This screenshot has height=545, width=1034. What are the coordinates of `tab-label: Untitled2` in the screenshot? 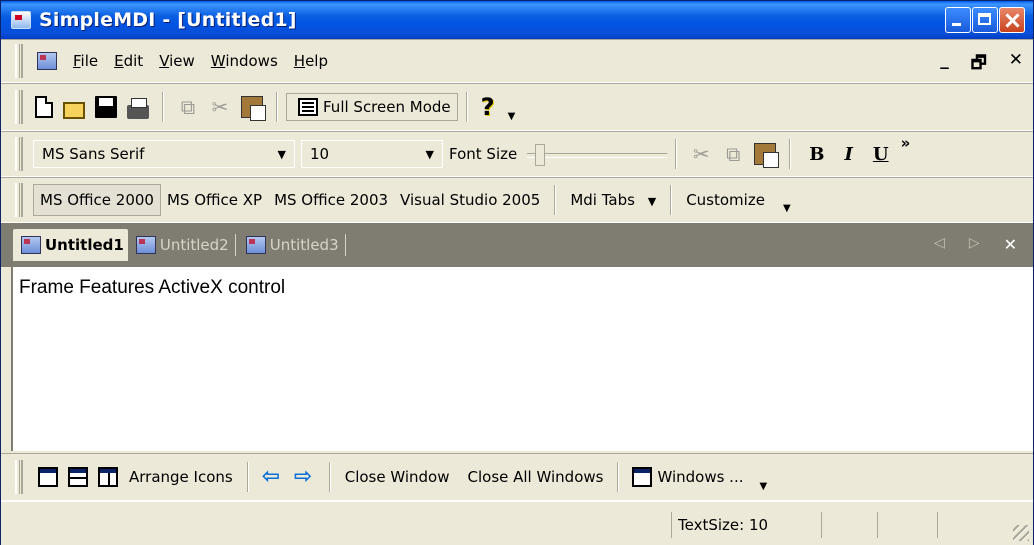 It's located at (194, 245).